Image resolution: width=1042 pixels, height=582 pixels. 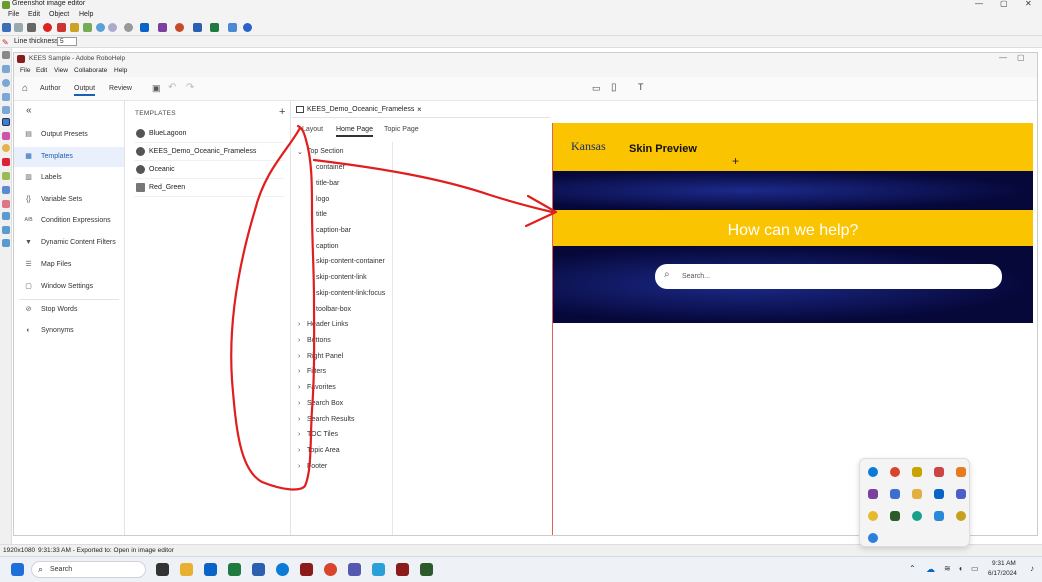 What do you see at coordinates (895, 472) in the screenshot?
I see `chrome-icon` at bounding box center [895, 472].